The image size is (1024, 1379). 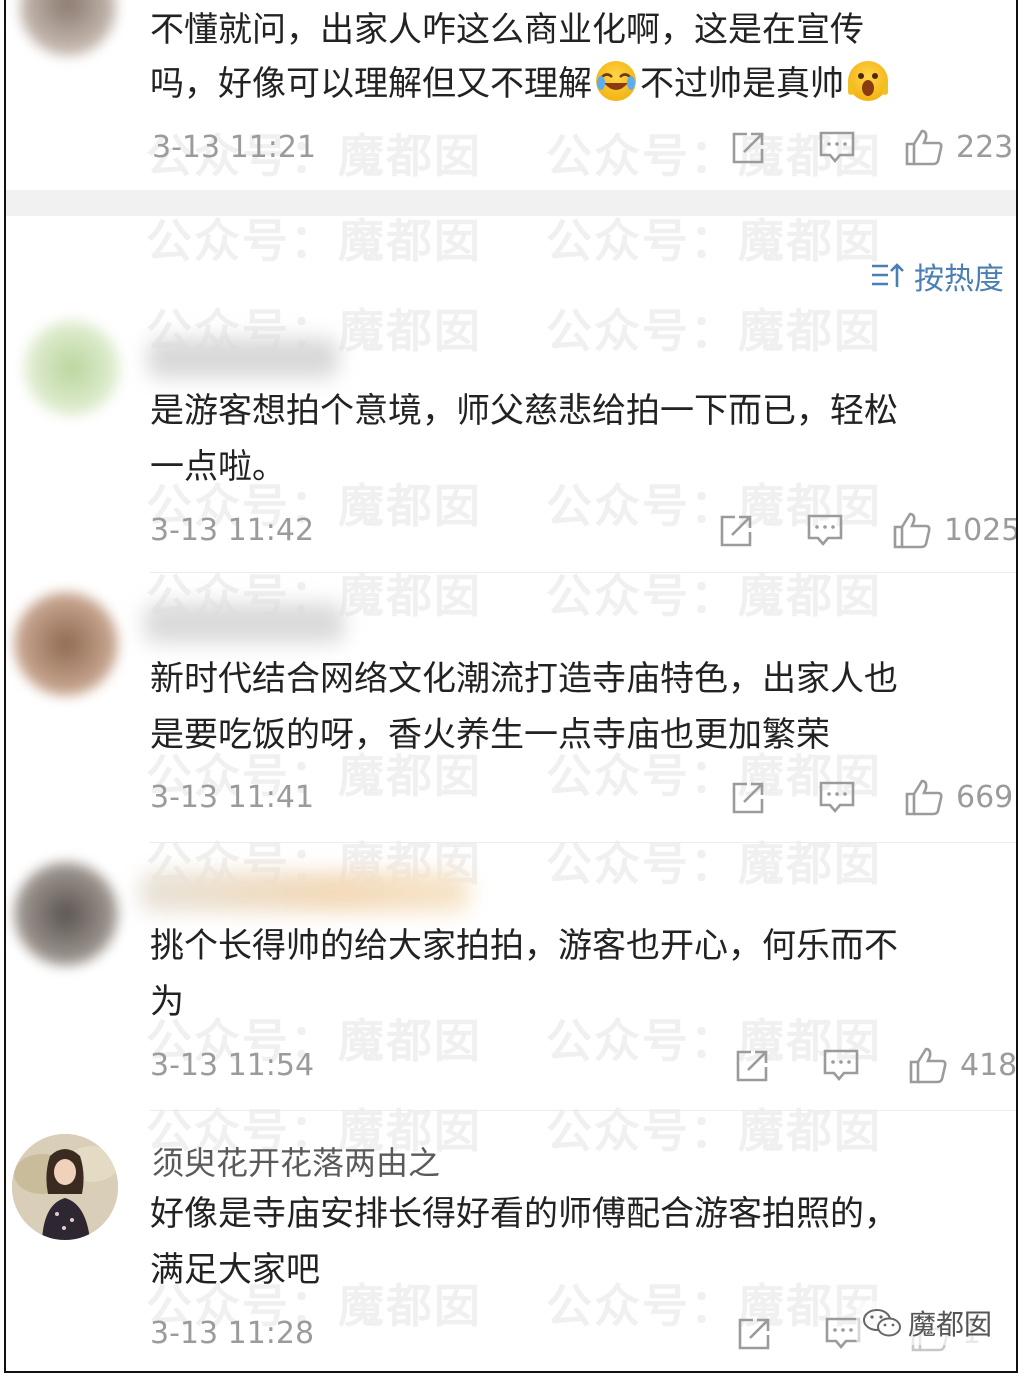 I want to click on section-divider, so click(x=511, y=203).